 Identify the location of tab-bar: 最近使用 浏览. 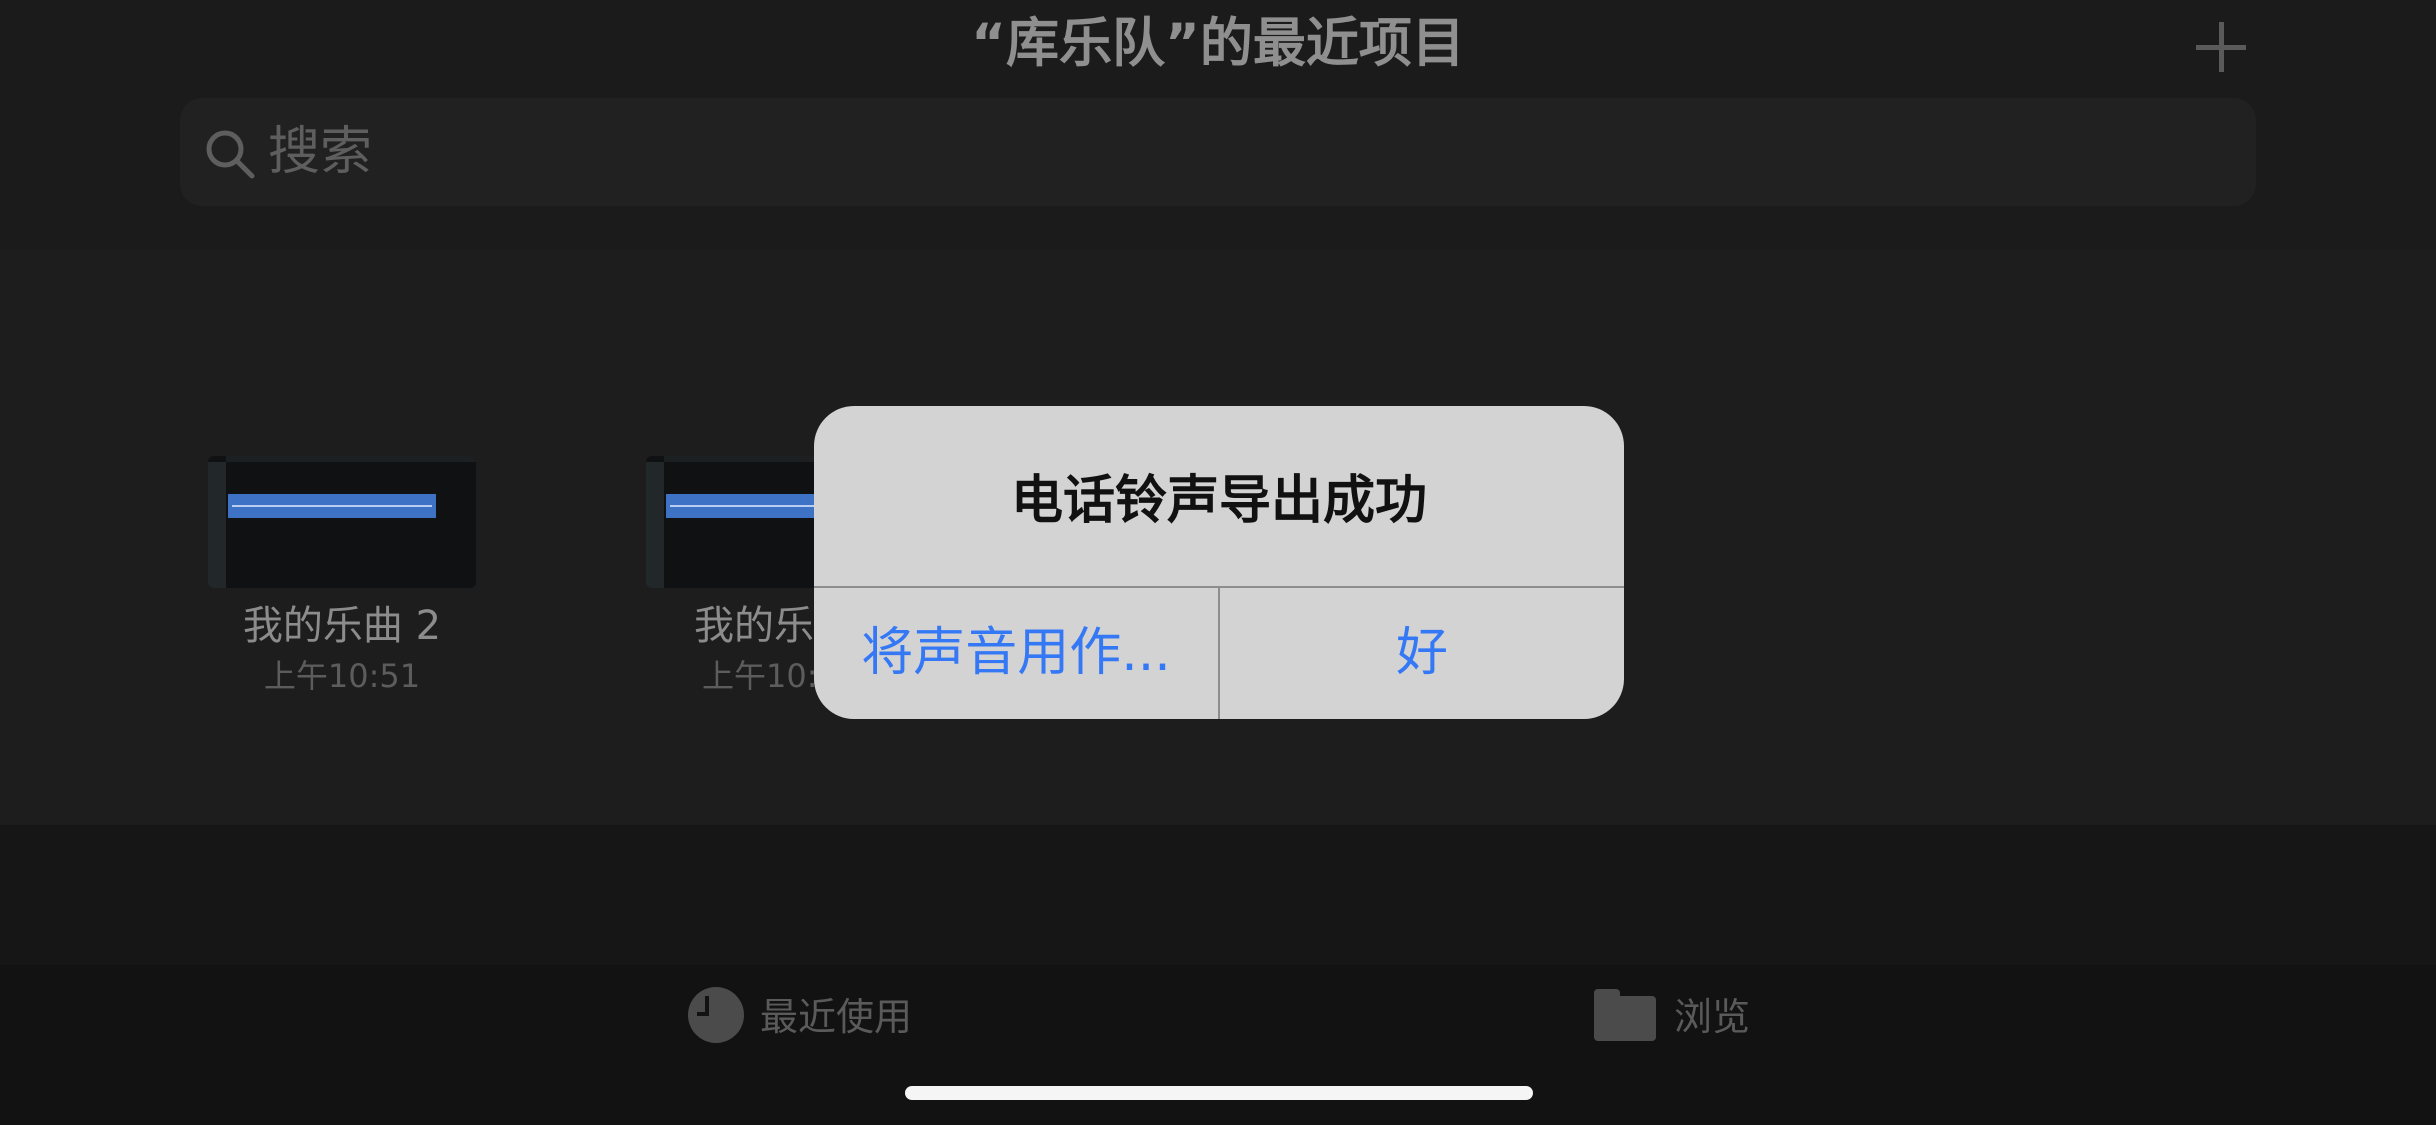
(1218, 1045).